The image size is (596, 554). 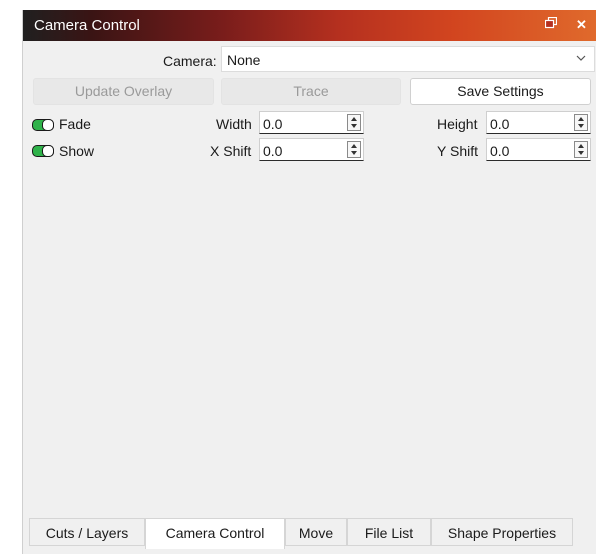 I want to click on show-toggle, so click(x=43, y=151).